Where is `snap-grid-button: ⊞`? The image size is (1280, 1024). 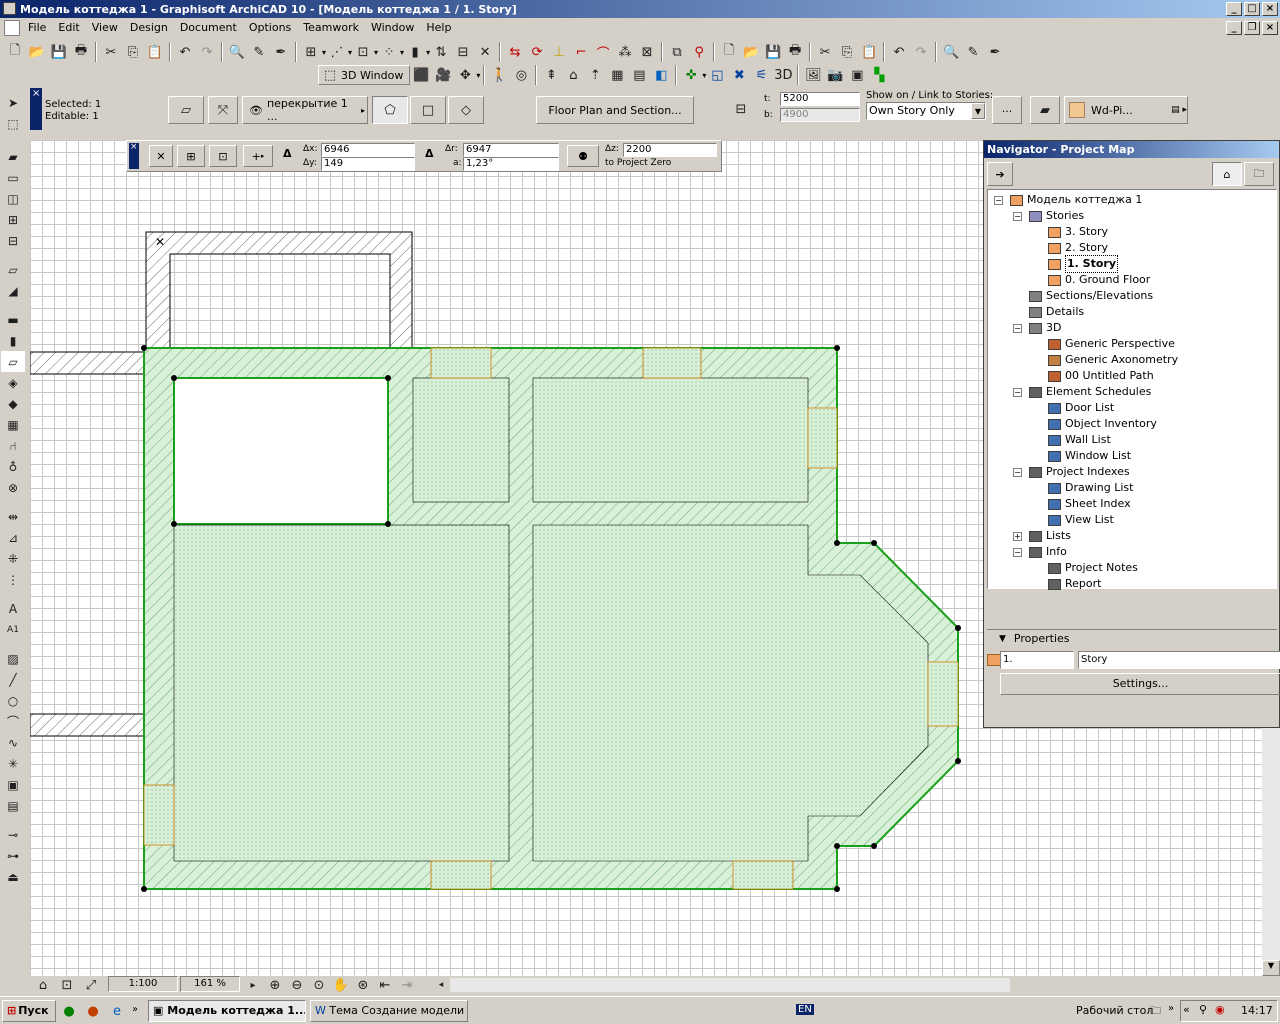
snap-grid-button: ⊞ is located at coordinates (191, 156).